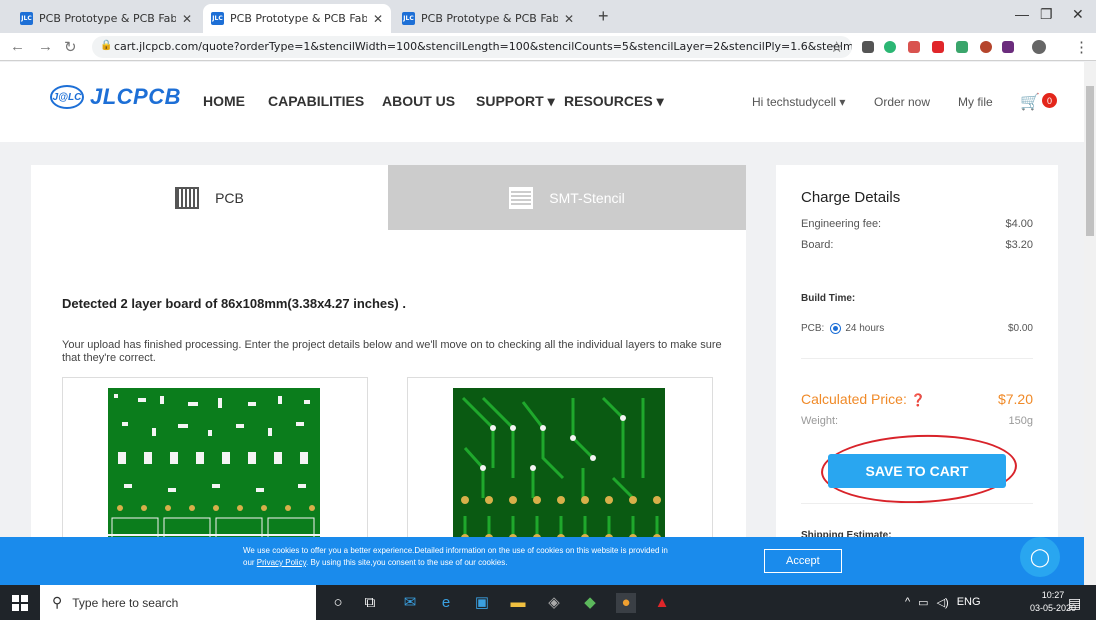  What do you see at coordinates (488, 18) in the screenshot?
I see `browser-tab-3: JLC PCB Prototype & PCB Fabrication ✕` at bounding box center [488, 18].